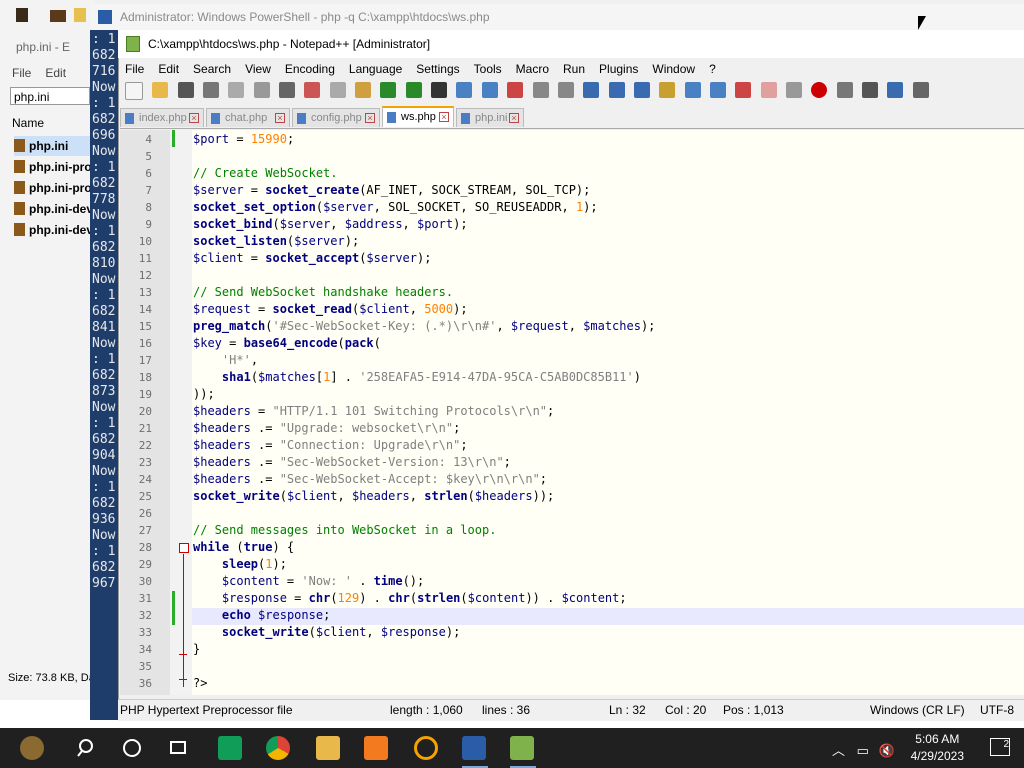 This screenshot has height=768, width=1024. I want to click on explorer-file-item: php.ini-pro, so click(54, 167).